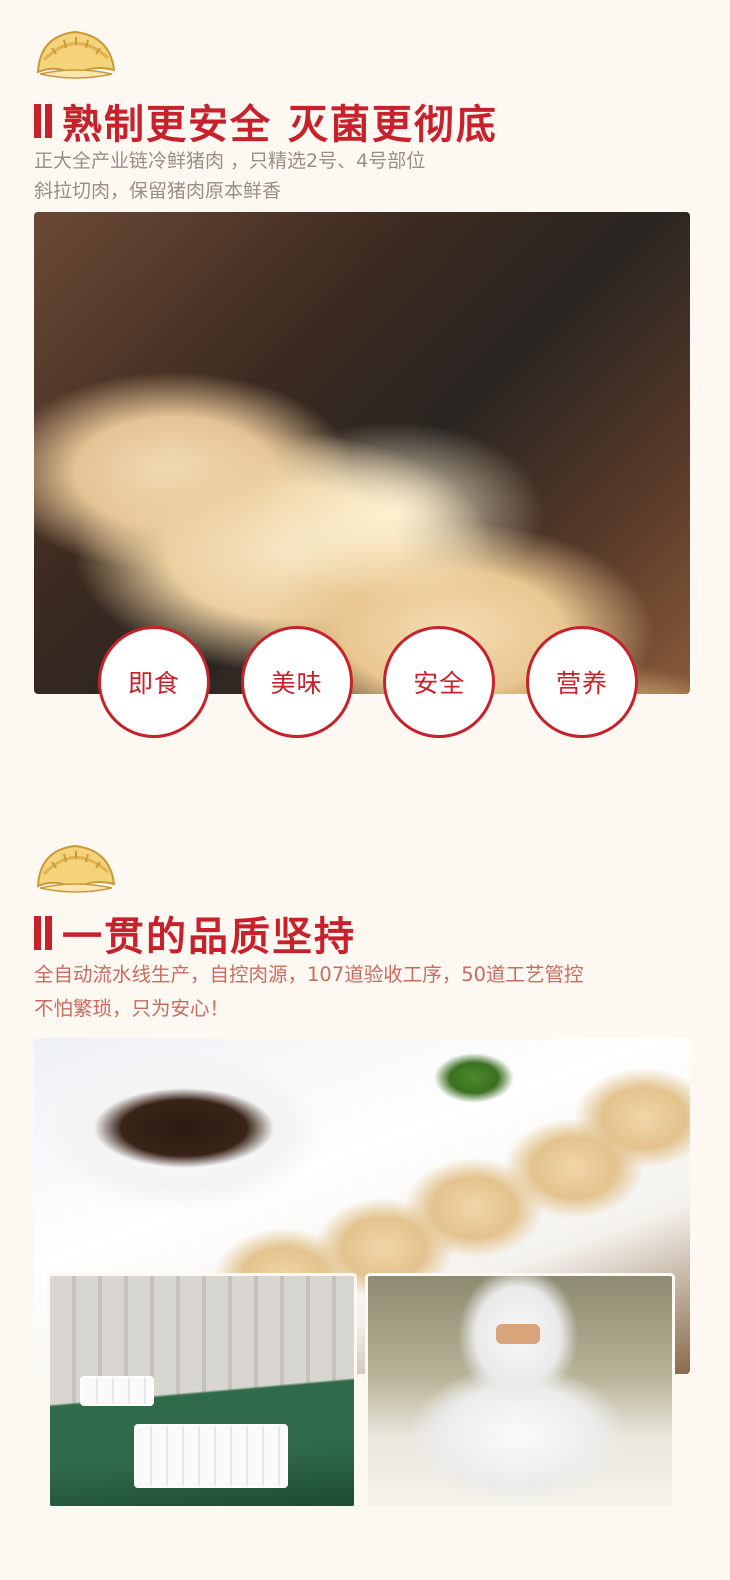 The height and width of the screenshot is (1580, 730). What do you see at coordinates (520, 1391) in the screenshot?
I see `worker-photo` at bounding box center [520, 1391].